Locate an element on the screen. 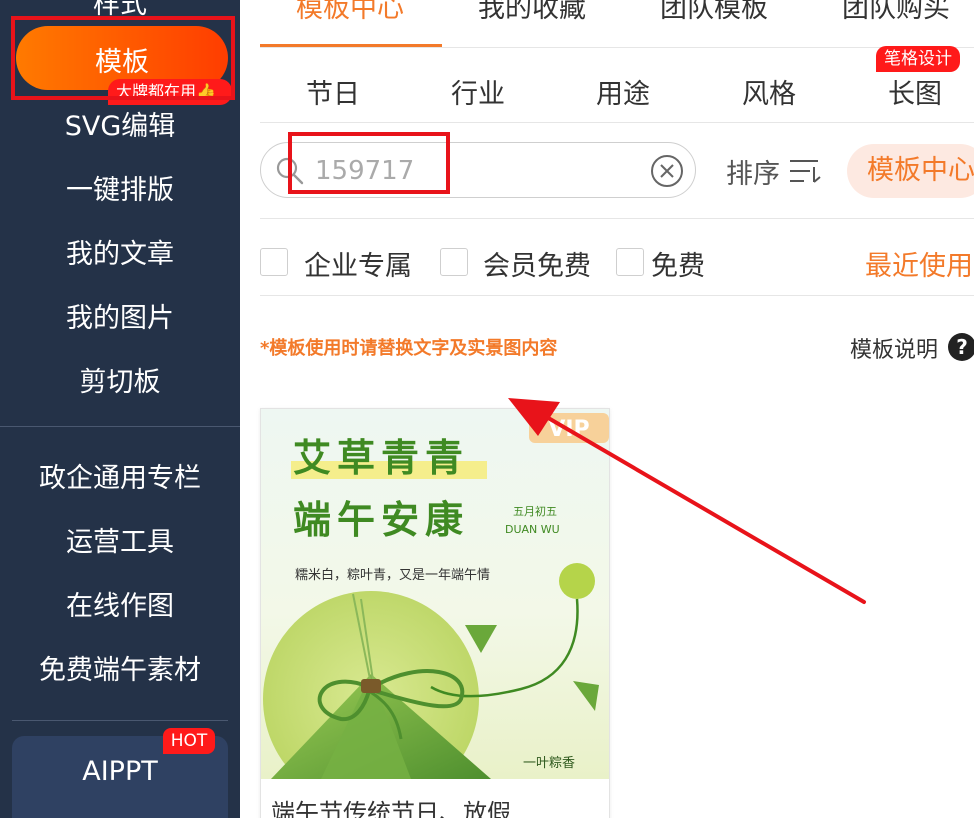  recently-used-link: 最近使用 is located at coordinates (919, 263).